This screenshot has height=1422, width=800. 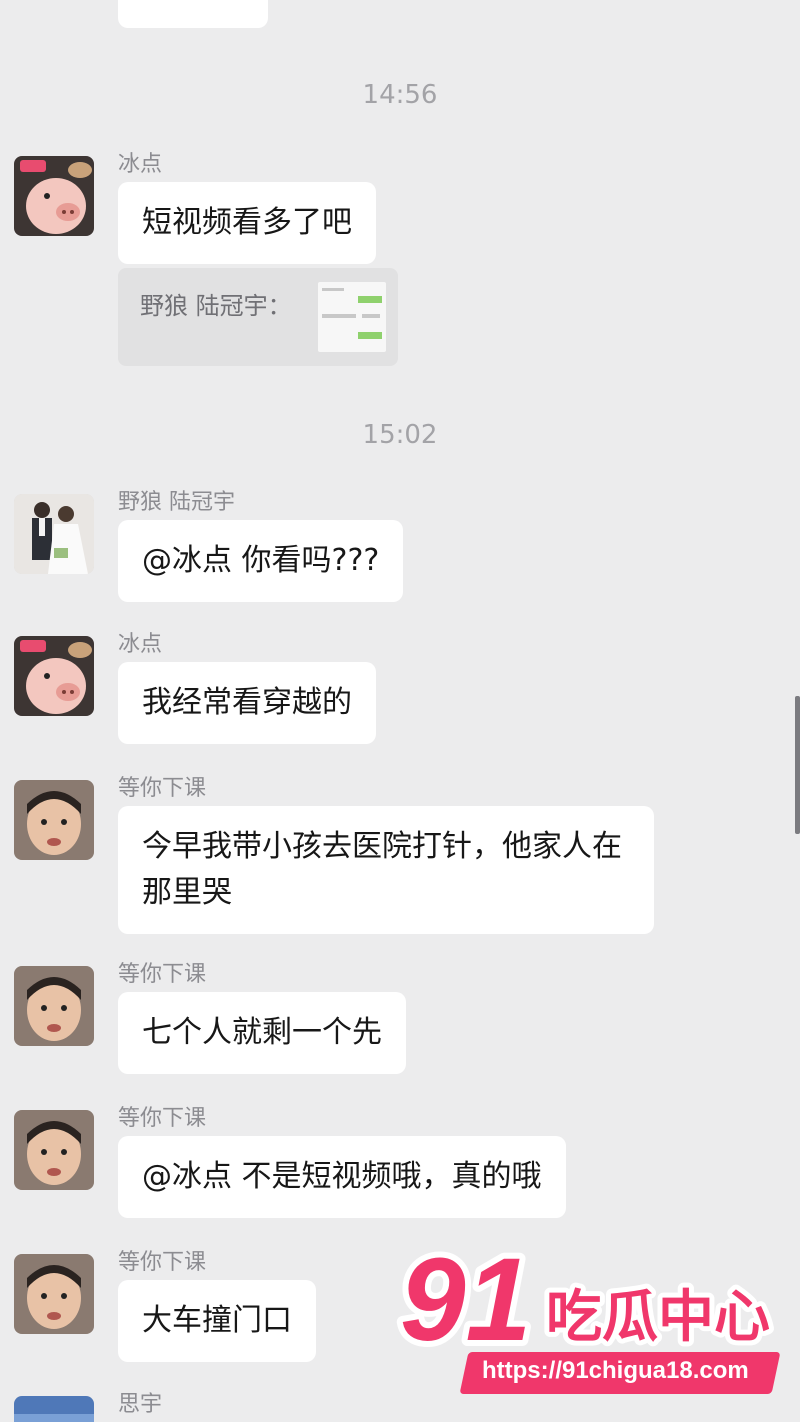 I want to click on quoted-message: 野狼 陆冠宇：, so click(x=258, y=317).